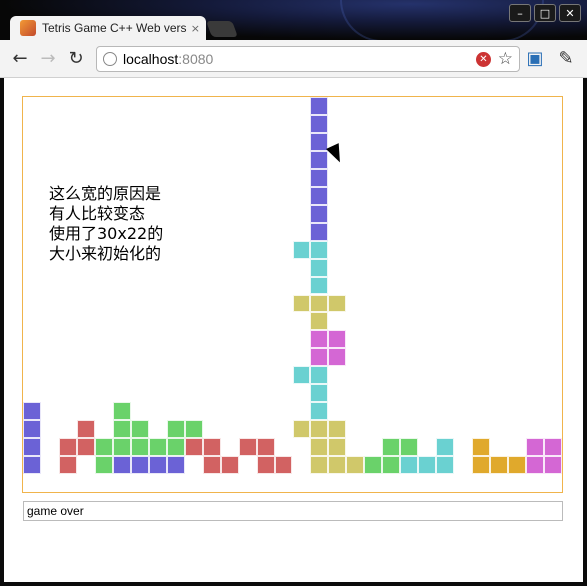 The width and height of the screenshot is (587, 586). What do you see at coordinates (505, 59) in the screenshot?
I see `bookmark-star-icon: ☆` at bounding box center [505, 59].